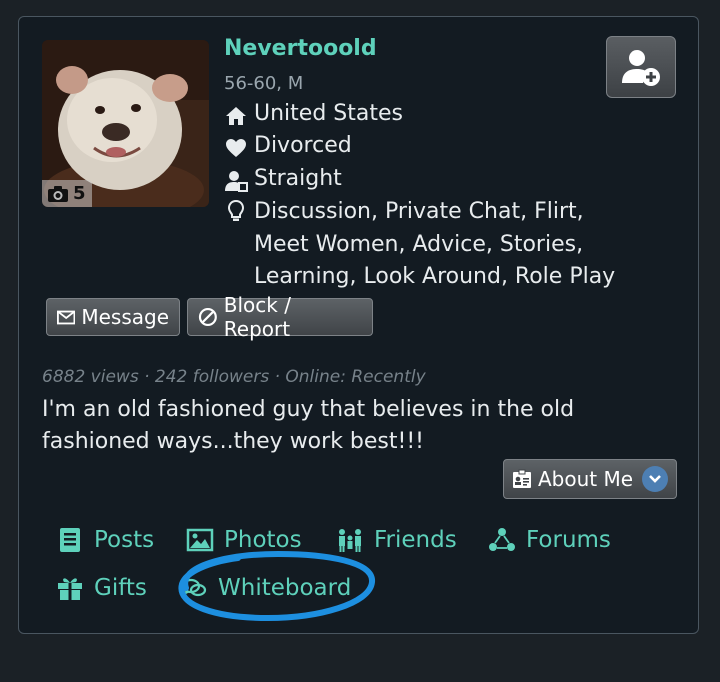  I want to click on envelope-icon, so click(66, 317).